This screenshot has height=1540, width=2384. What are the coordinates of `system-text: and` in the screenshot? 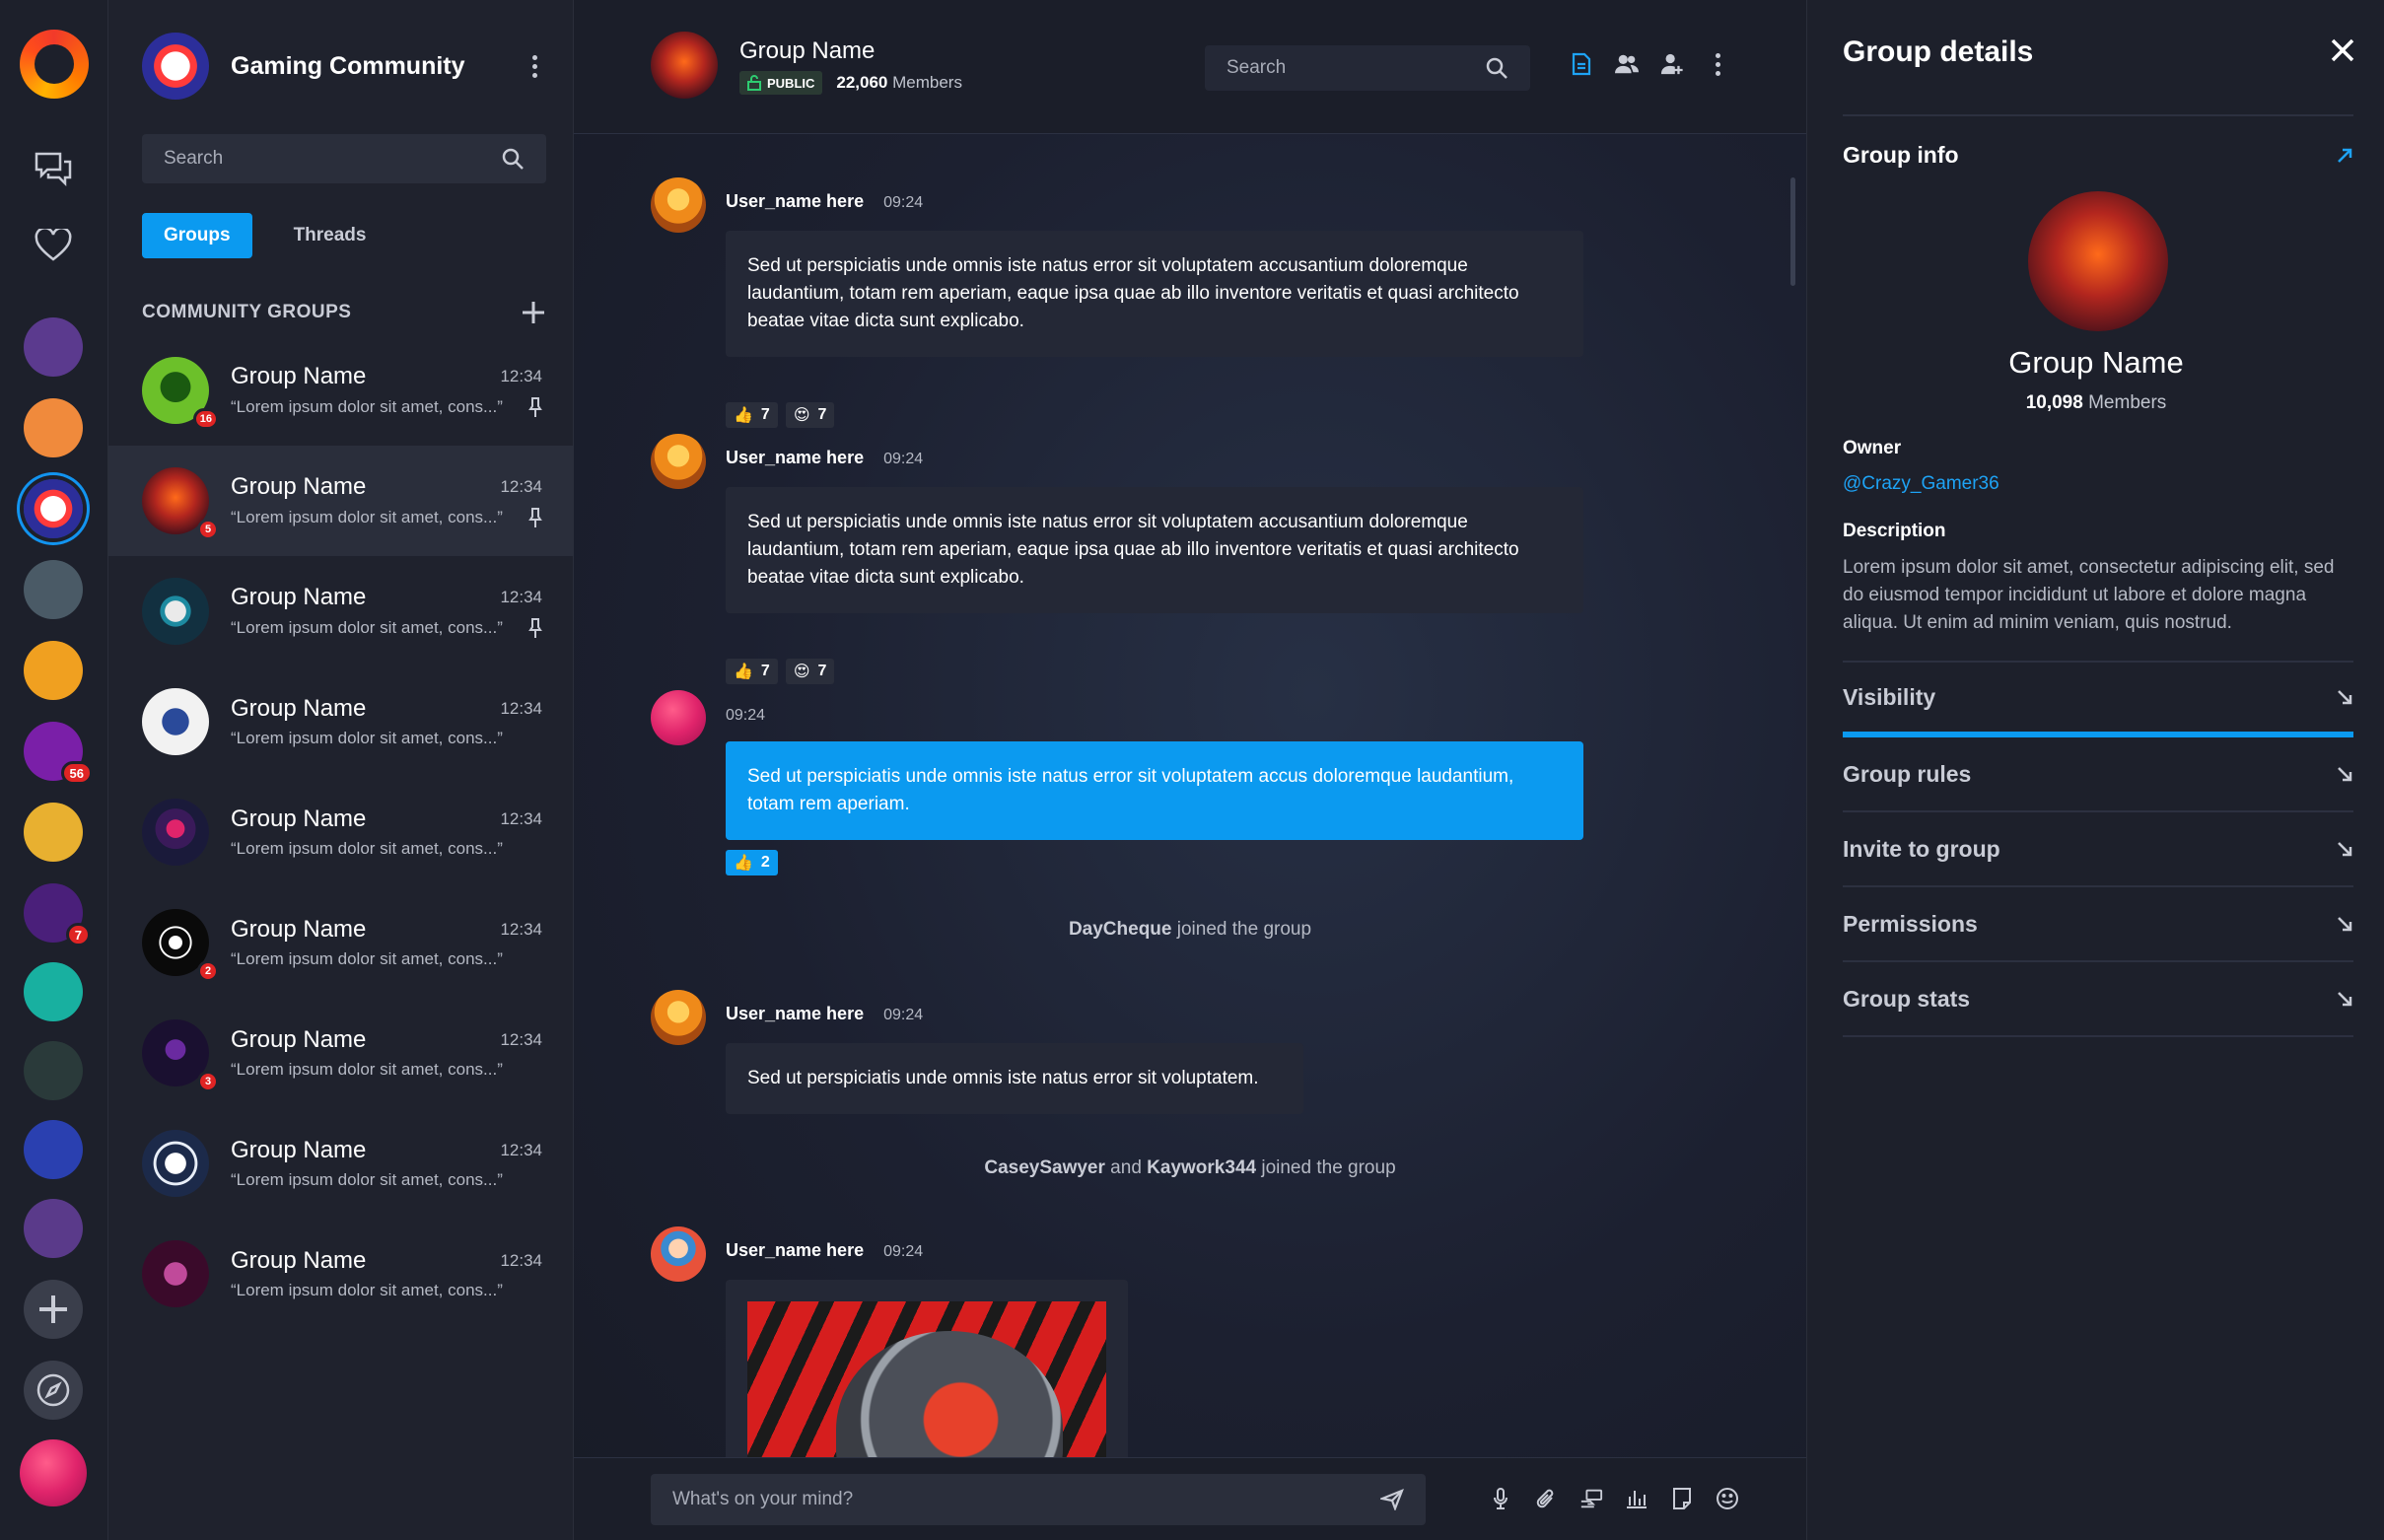 It's located at (1126, 1167).